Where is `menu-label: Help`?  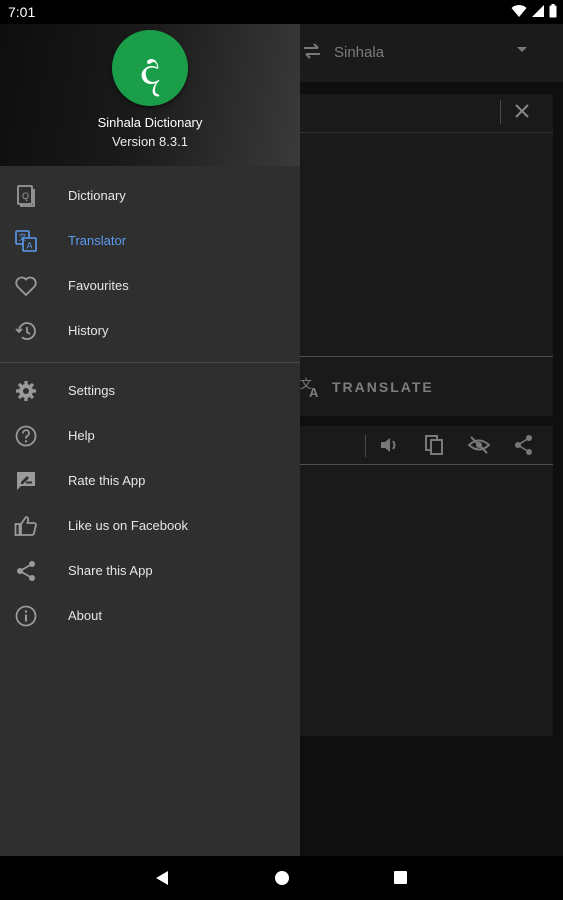 menu-label: Help is located at coordinates (81, 435).